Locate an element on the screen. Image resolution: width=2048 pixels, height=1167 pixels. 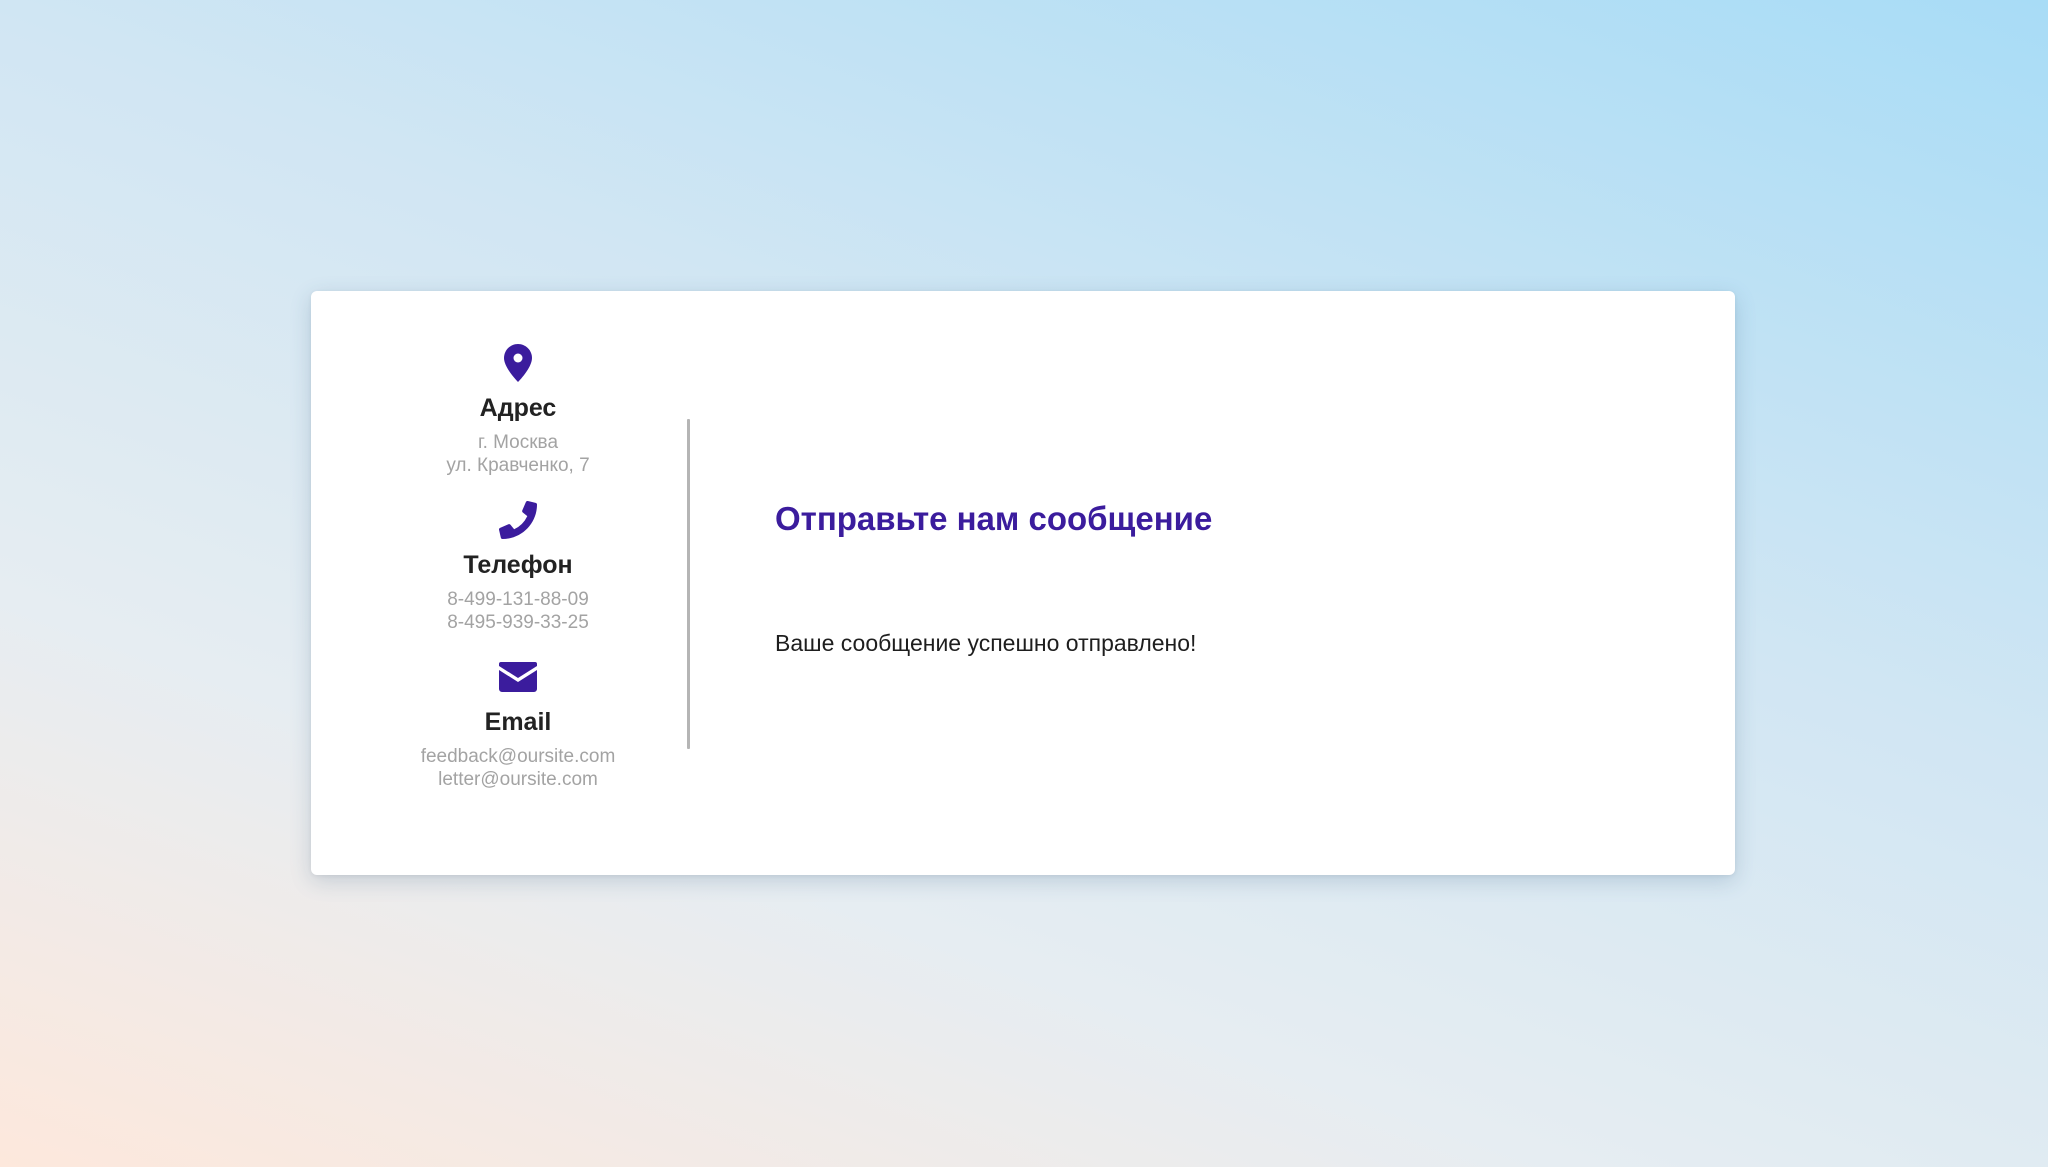
phone-number-2: 8-495-939-33-25 is located at coordinates (518, 622).